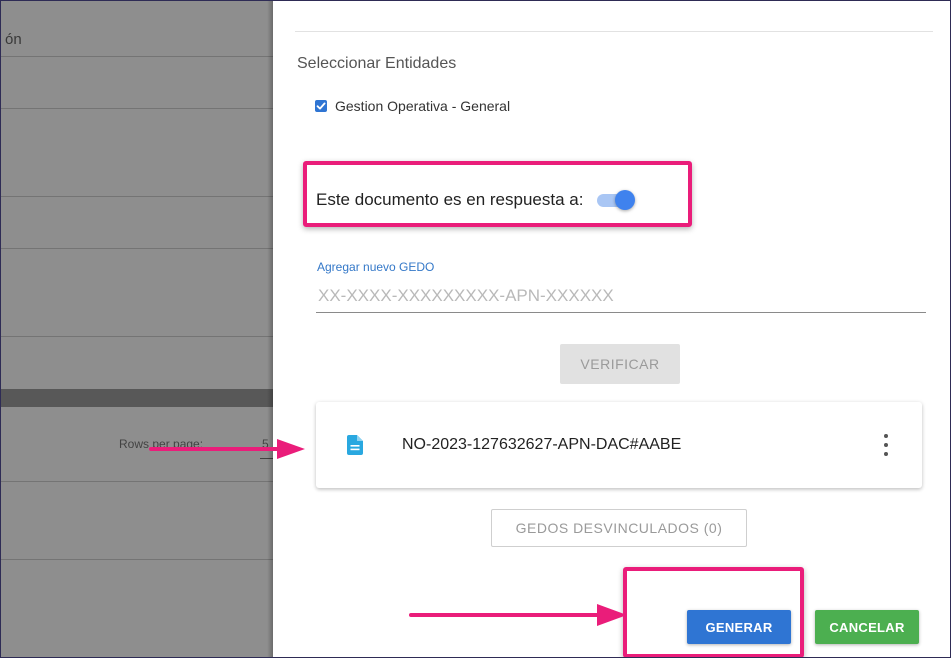 Image resolution: width=951 pixels, height=658 pixels. Describe the element at coordinates (450, 199) in the screenshot. I see `response-toggle-label: Este documento es en respuesta a:` at that location.